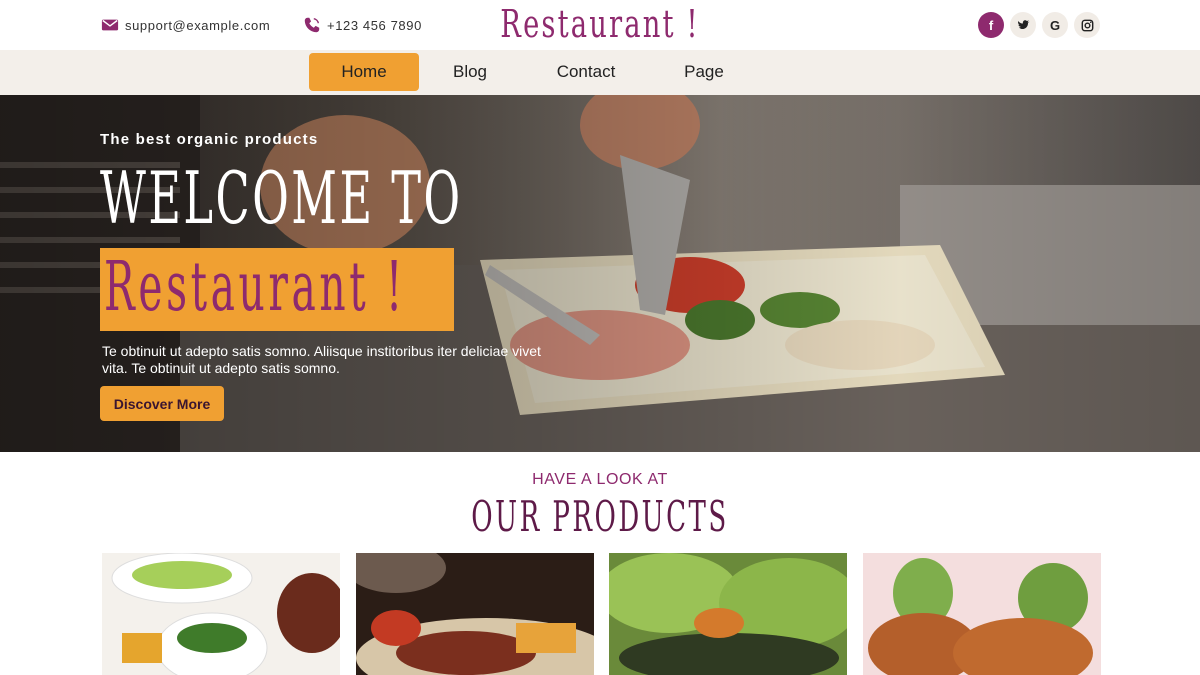 The image size is (1200, 675). I want to click on twitter-icon, so click(1023, 25).